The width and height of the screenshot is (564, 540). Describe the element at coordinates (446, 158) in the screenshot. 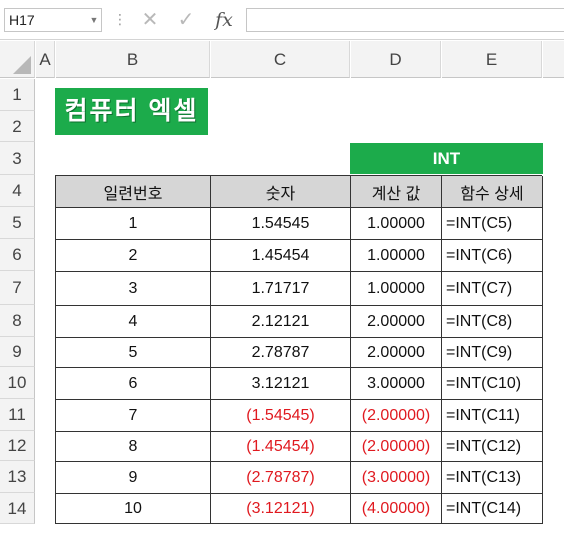

I see `int-header: INT` at that location.